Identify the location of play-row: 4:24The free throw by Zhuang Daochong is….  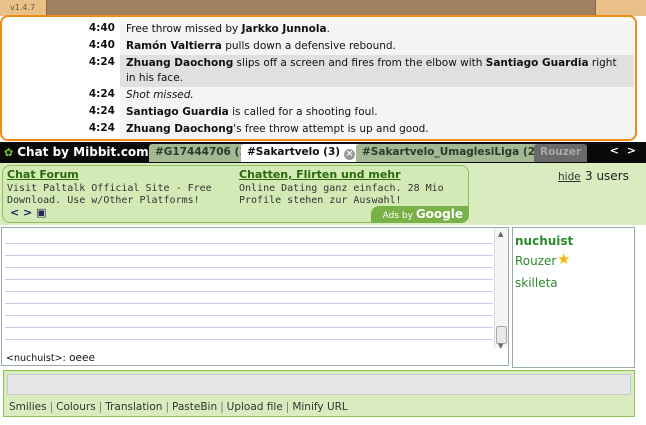
(319, 138).